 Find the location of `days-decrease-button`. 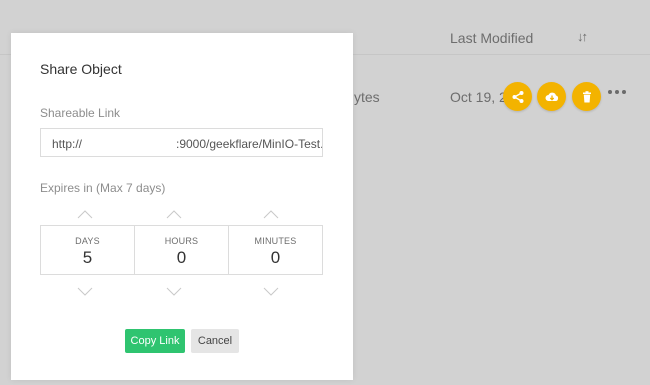

days-decrease-button is located at coordinates (85, 291).